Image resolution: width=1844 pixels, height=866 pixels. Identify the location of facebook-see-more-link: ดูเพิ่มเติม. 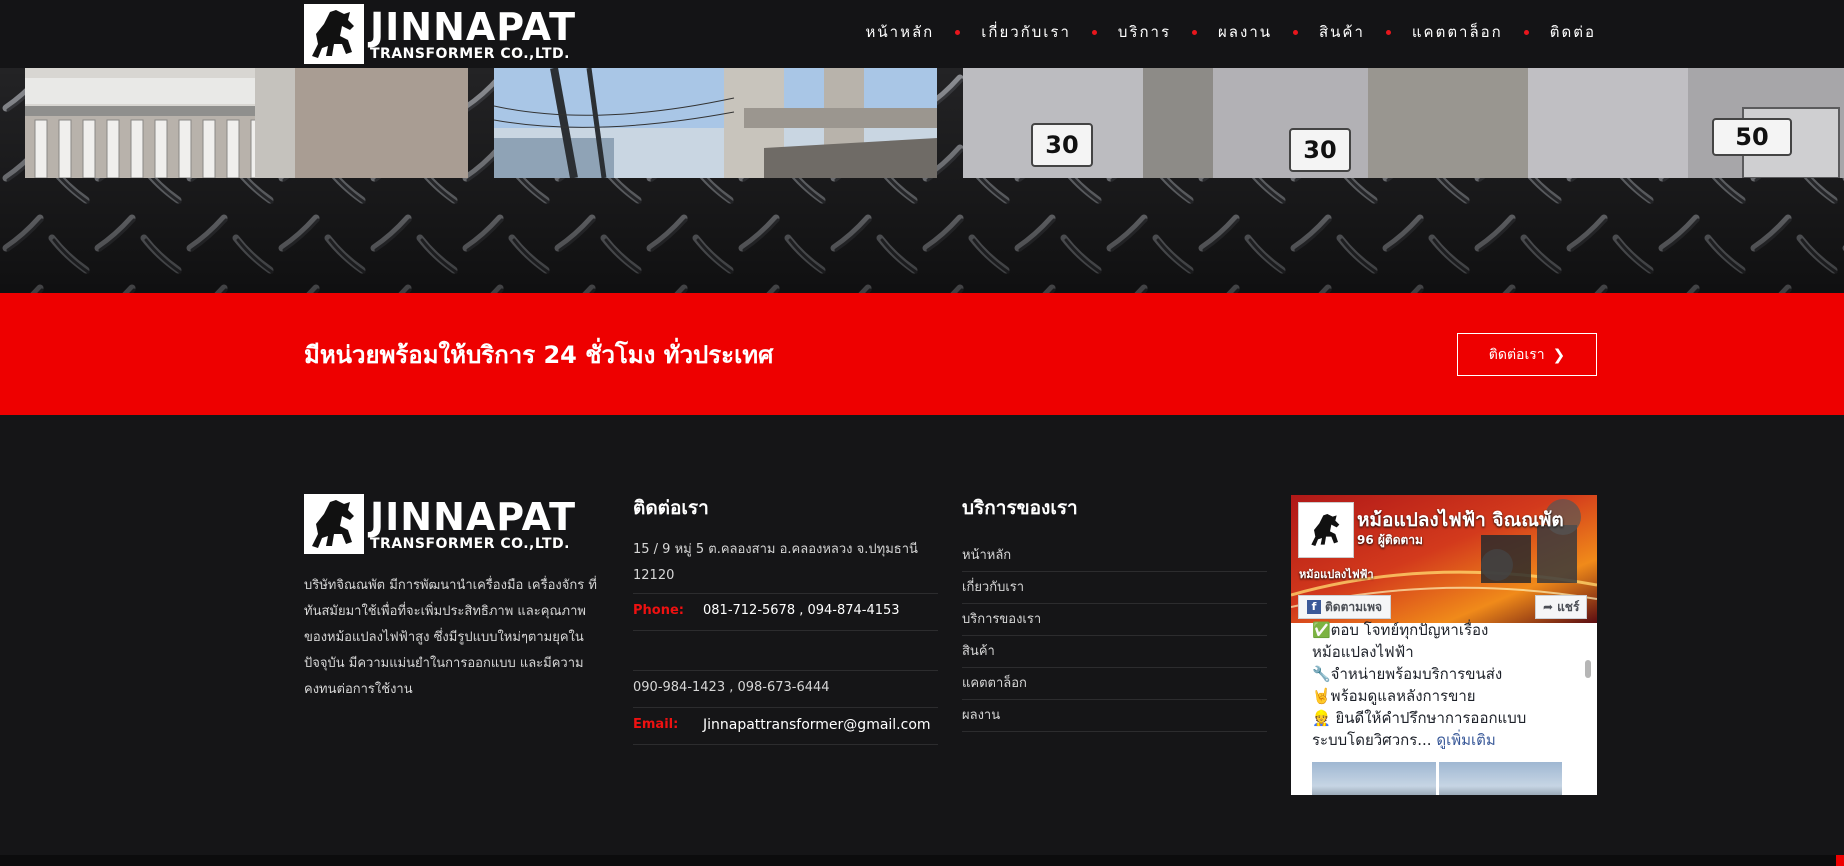
(1465, 740).